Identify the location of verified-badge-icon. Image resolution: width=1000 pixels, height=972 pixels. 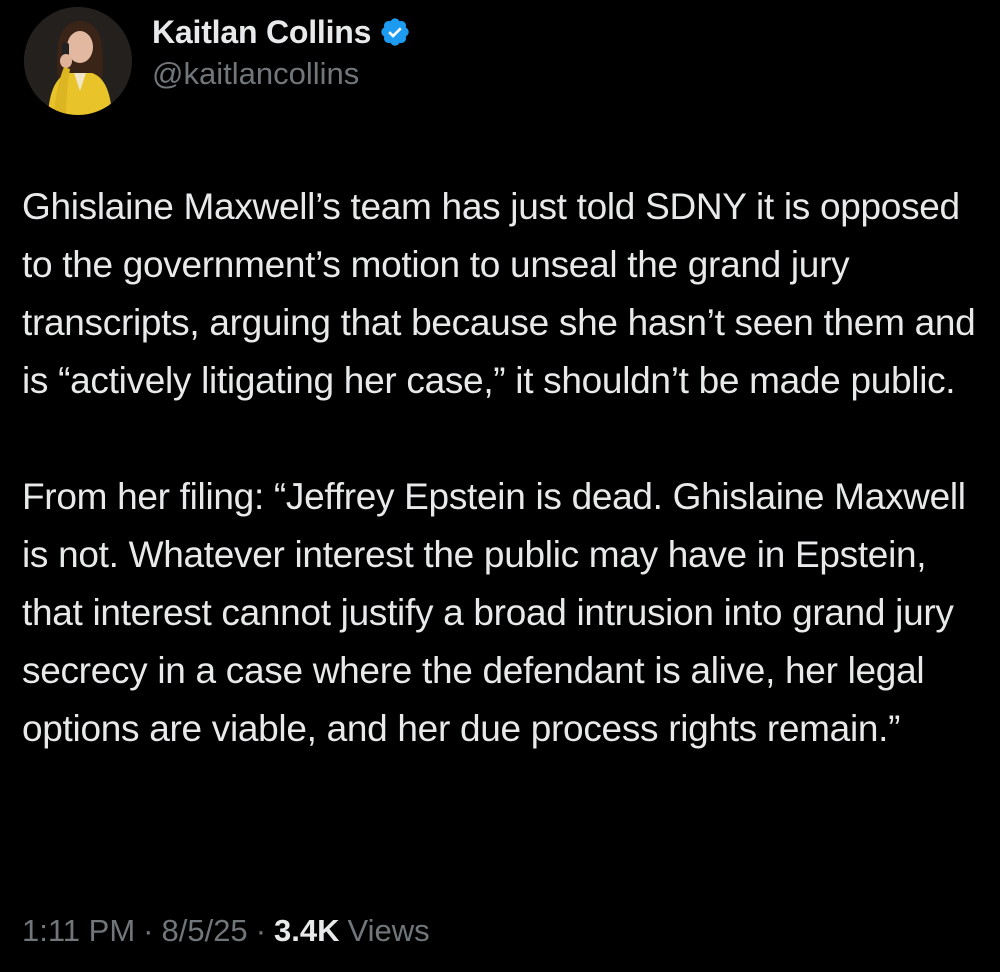
(395, 32).